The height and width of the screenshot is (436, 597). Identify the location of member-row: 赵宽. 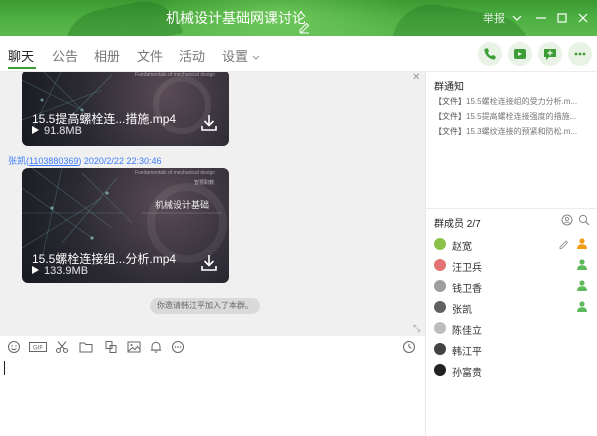
(514, 244).